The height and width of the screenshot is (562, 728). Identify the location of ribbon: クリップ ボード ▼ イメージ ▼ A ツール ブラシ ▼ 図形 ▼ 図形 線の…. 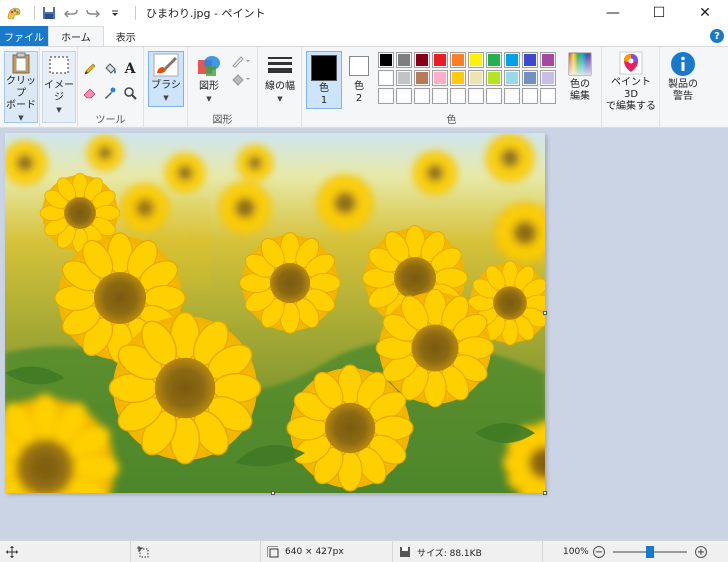
(364, 87).